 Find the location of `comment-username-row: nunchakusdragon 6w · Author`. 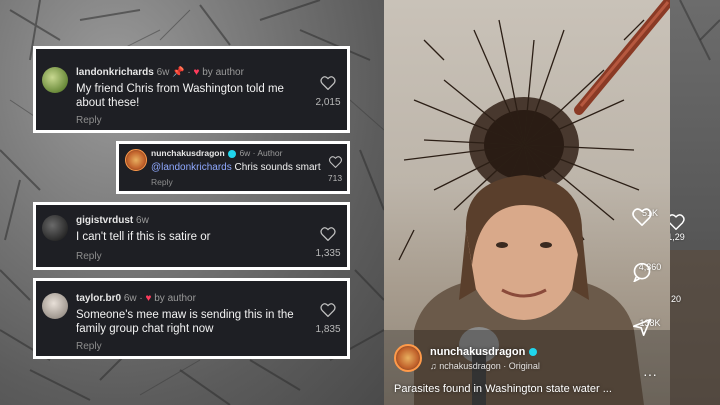

comment-username-row: nunchakusdragon 6w · Author is located at coordinates (216, 153).